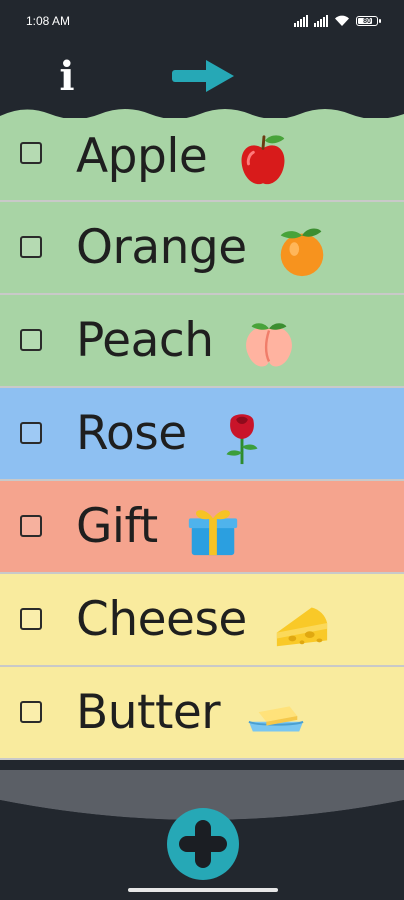 The height and width of the screenshot is (900, 404). What do you see at coordinates (263, 159) in the screenshot?
I see `apple-emoji` at bounding box center [263, 159].